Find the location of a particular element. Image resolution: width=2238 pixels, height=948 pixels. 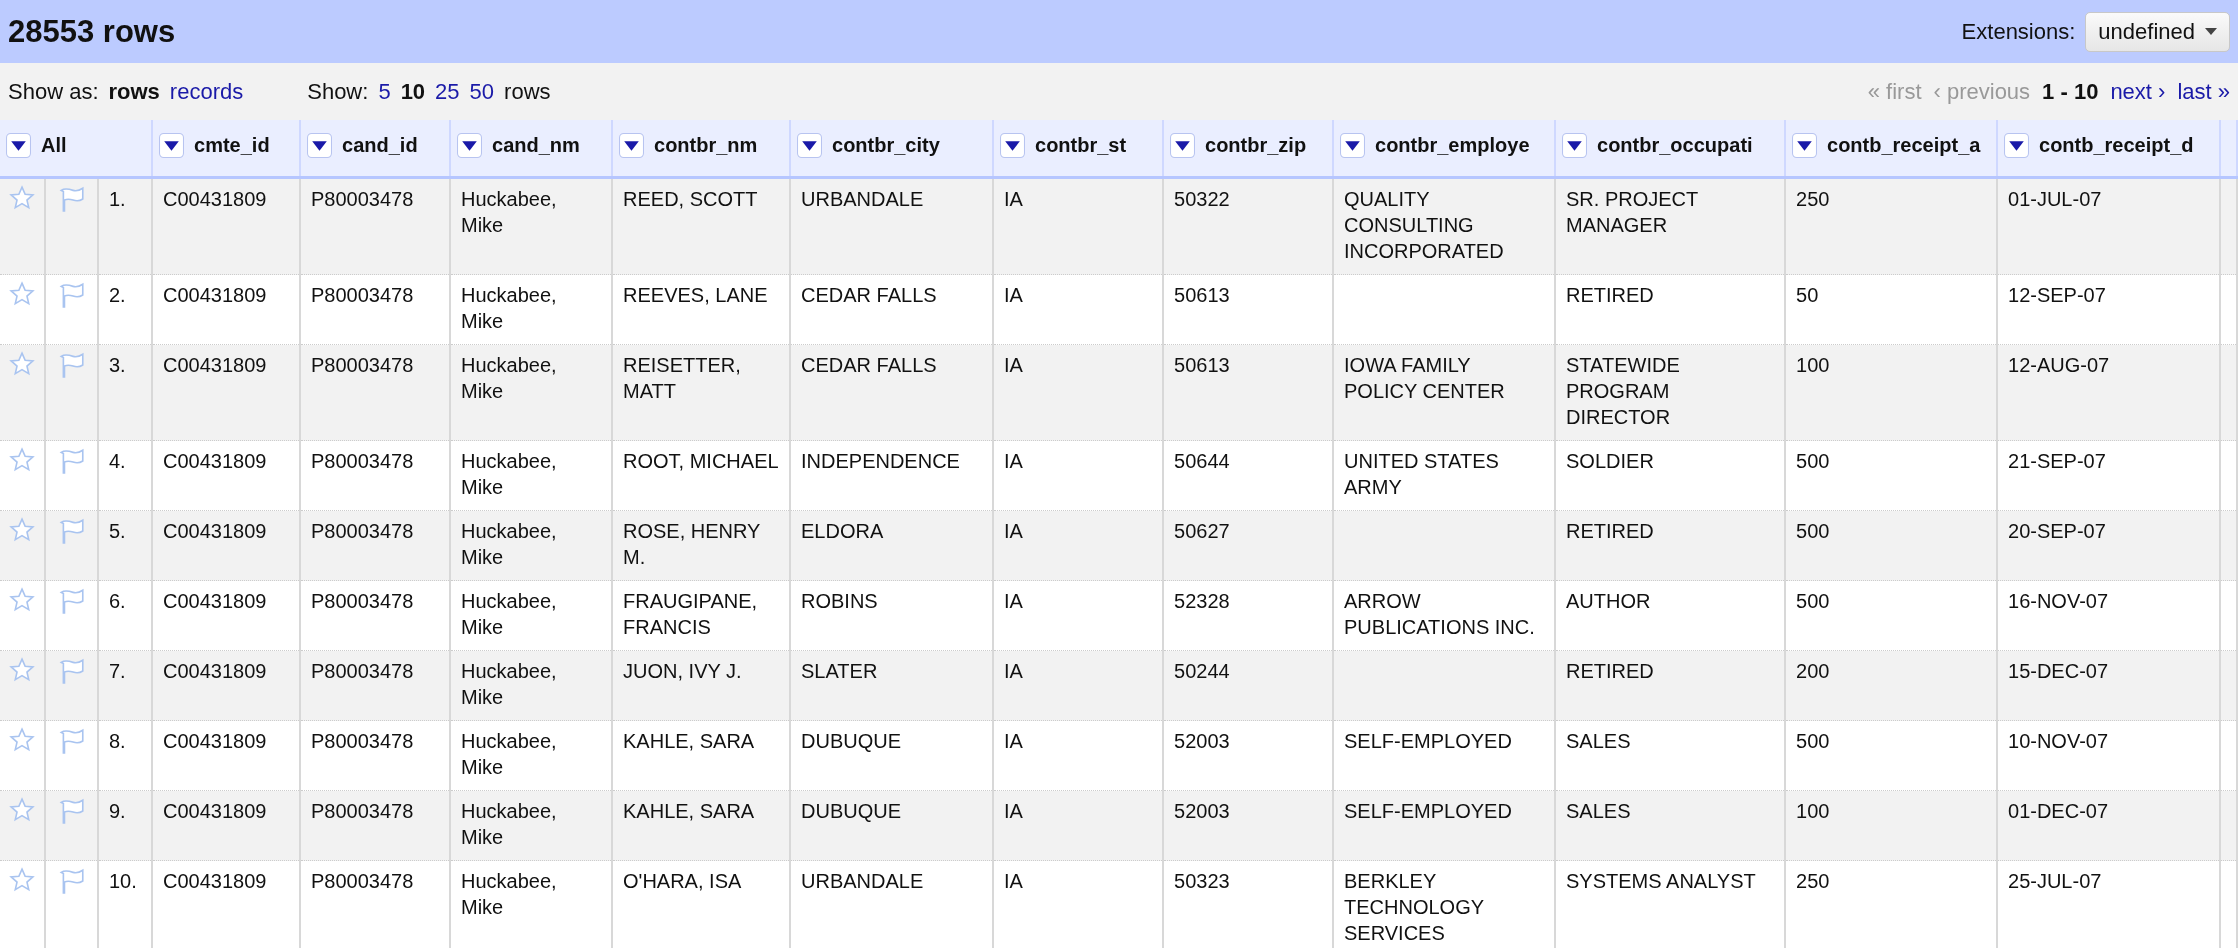

column-header: contbr_nm is located at coordinates (701, 149).